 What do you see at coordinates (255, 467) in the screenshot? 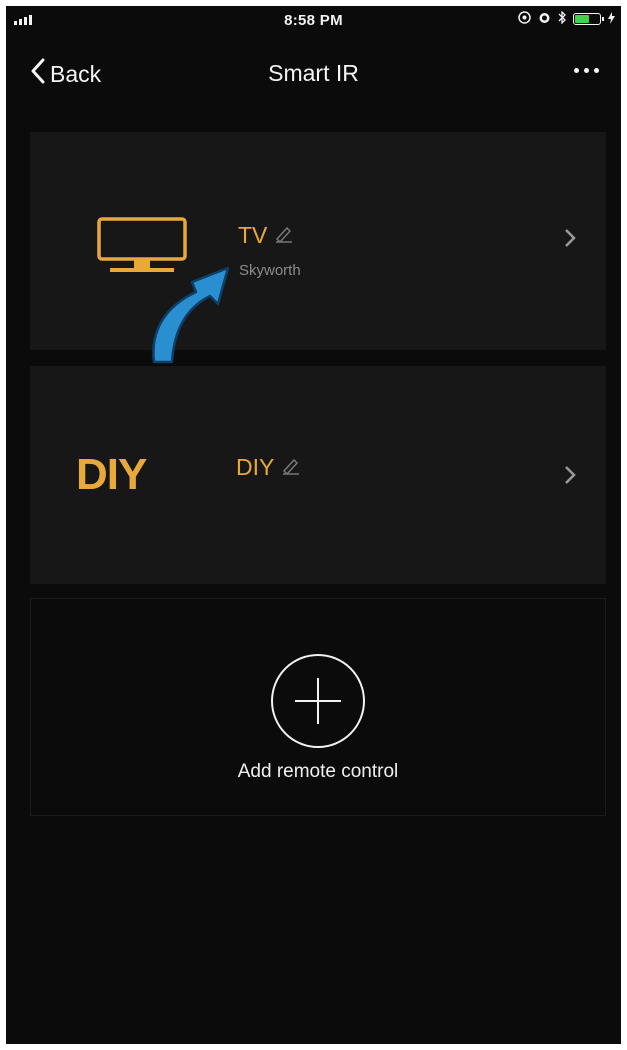
I see `remote-name-label: DIY` at bounding box center [255, 467].